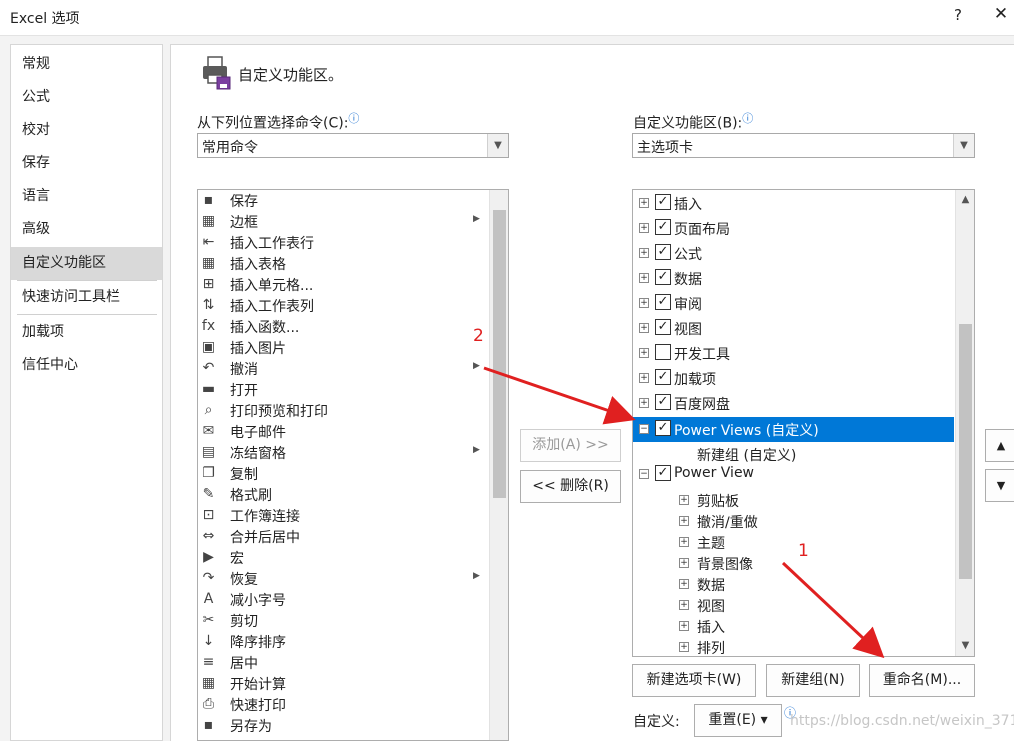  What do you see at coordinates (343, 347) in the screenshot?
I see `command-item: ▣ 插入图片` at bounding box center [343, 347].